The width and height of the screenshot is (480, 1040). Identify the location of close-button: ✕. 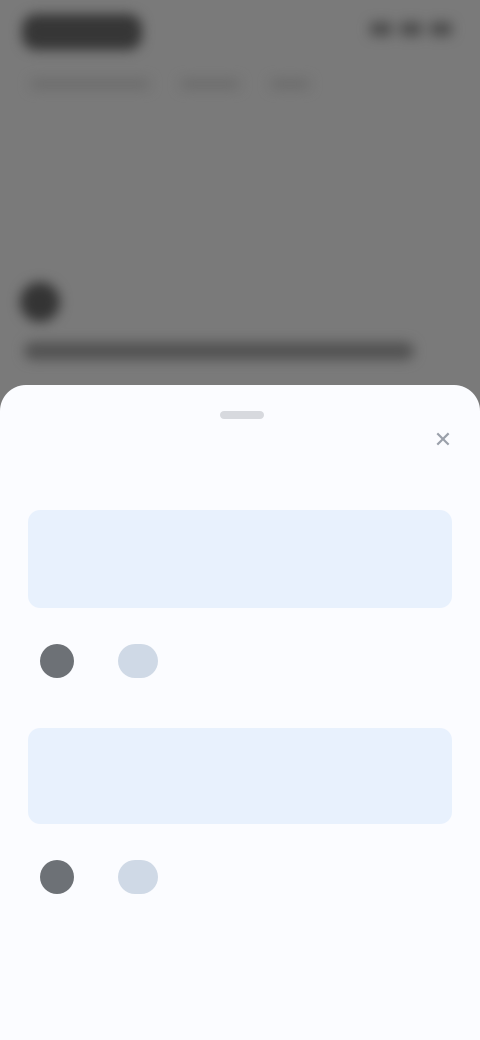
(443, 440).